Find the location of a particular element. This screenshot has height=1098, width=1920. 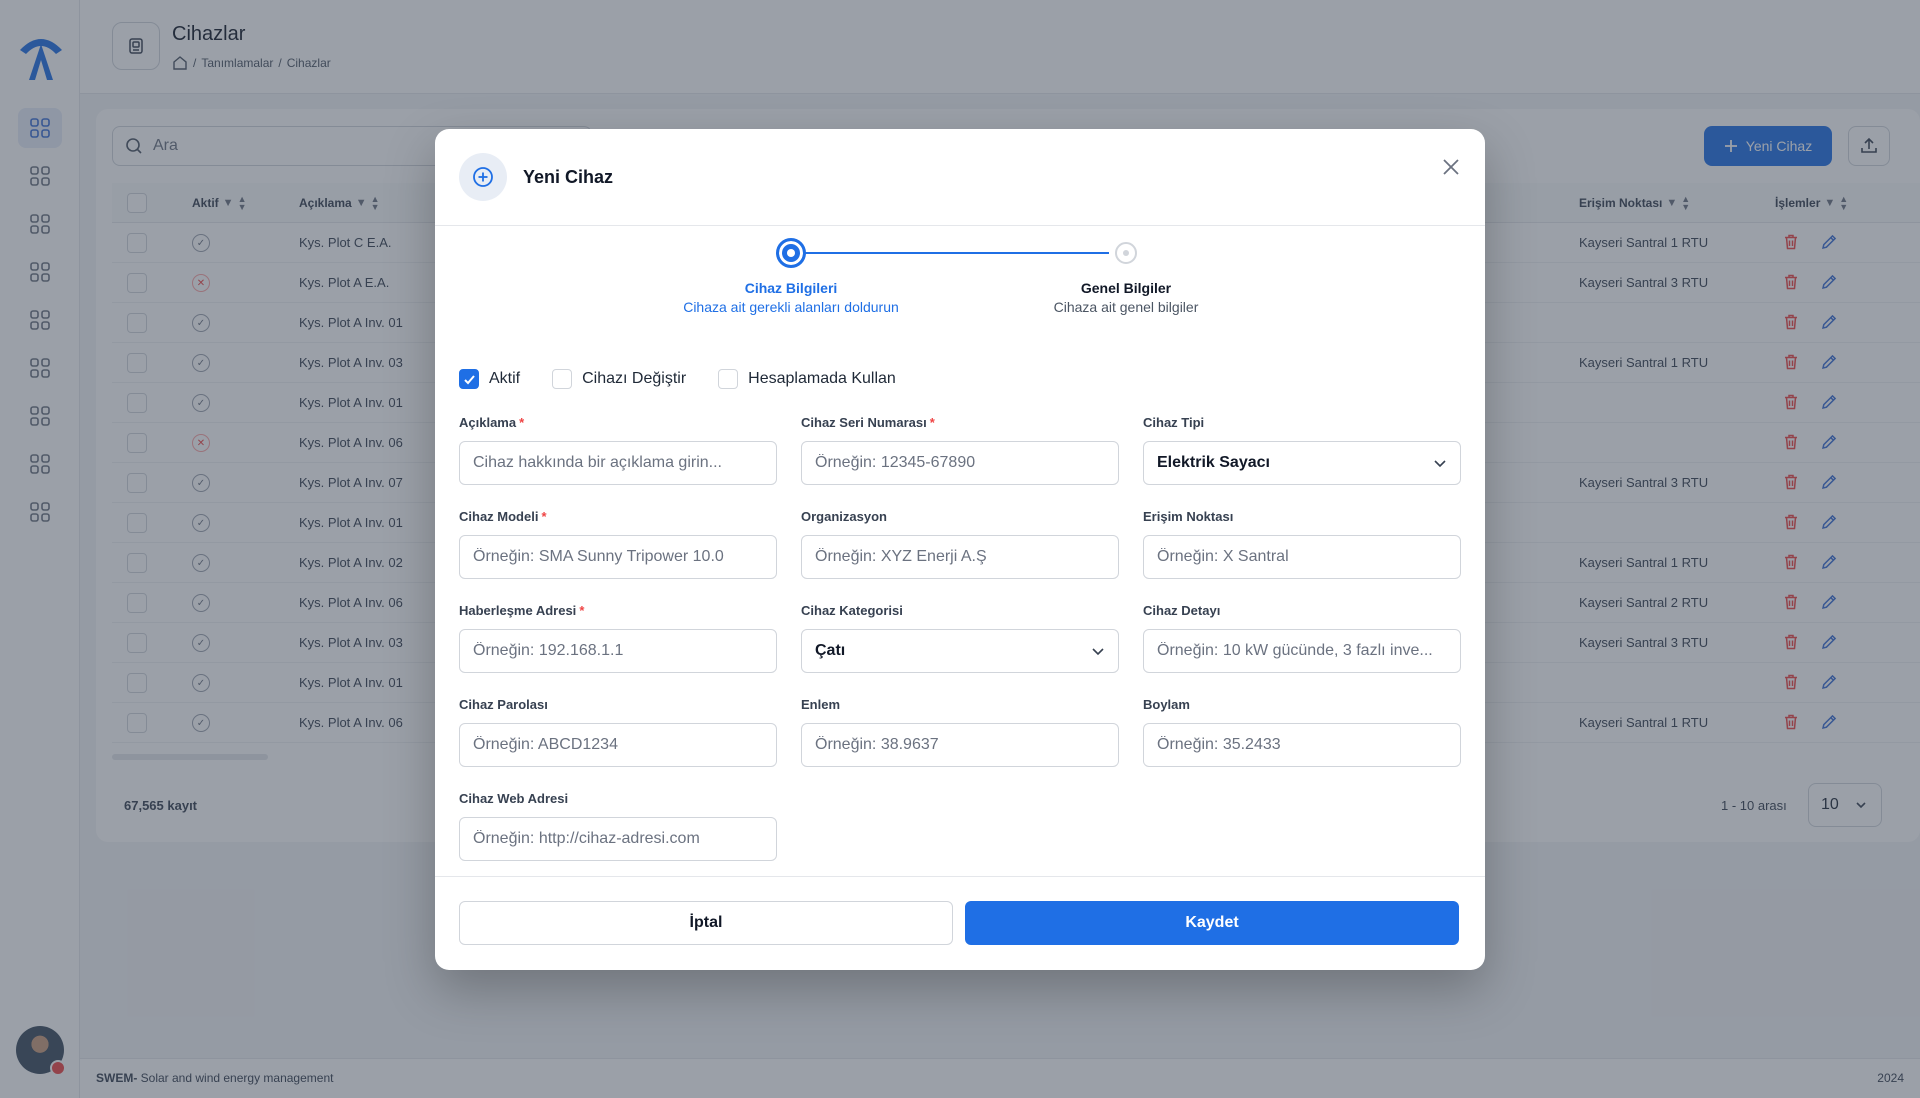

serial-number-input is located at coordinates (960, 463).